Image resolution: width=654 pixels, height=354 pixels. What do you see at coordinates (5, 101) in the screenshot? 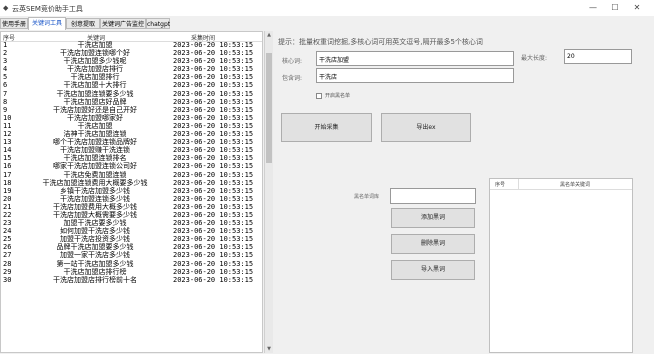
I see `row-number: 8` at bounding box center [5, 101].